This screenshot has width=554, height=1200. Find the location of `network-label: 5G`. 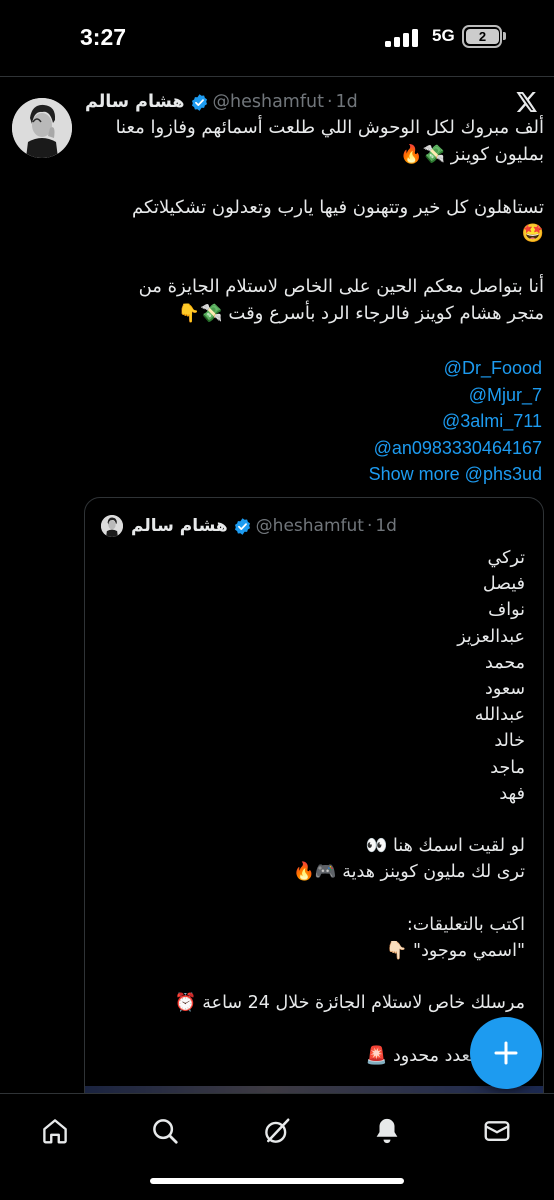

network-label: 5G is located at coordinates (443, 35).